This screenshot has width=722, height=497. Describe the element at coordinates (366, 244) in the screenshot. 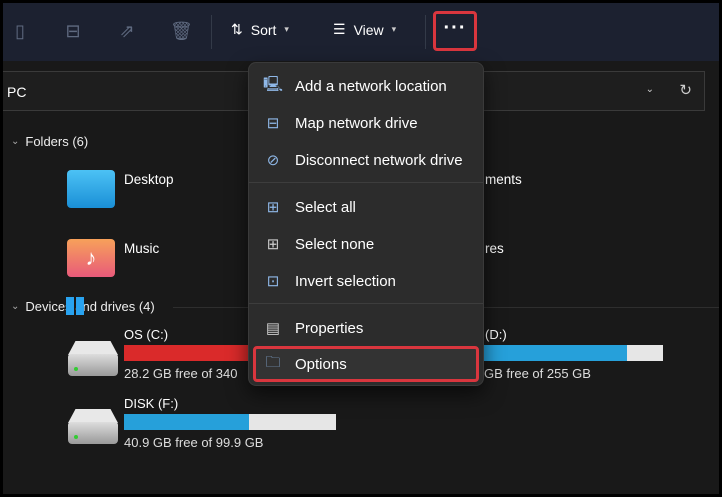

I see `menu-item-select-none: ⊞ Select none` at that location.